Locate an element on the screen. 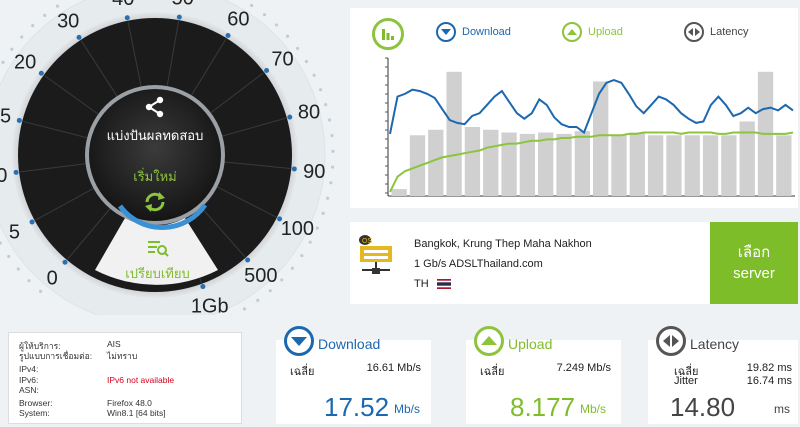  scale-label: 90 is located at coordinates (314, 172).